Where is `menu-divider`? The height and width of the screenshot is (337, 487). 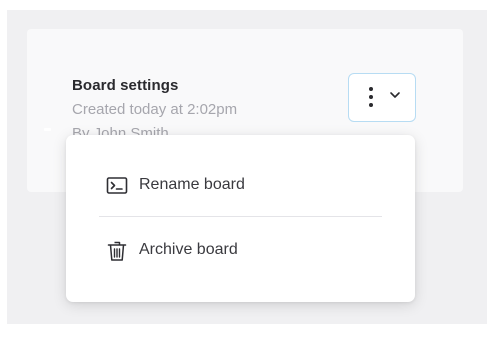 menu-divider is located at coordinates (240, 216).